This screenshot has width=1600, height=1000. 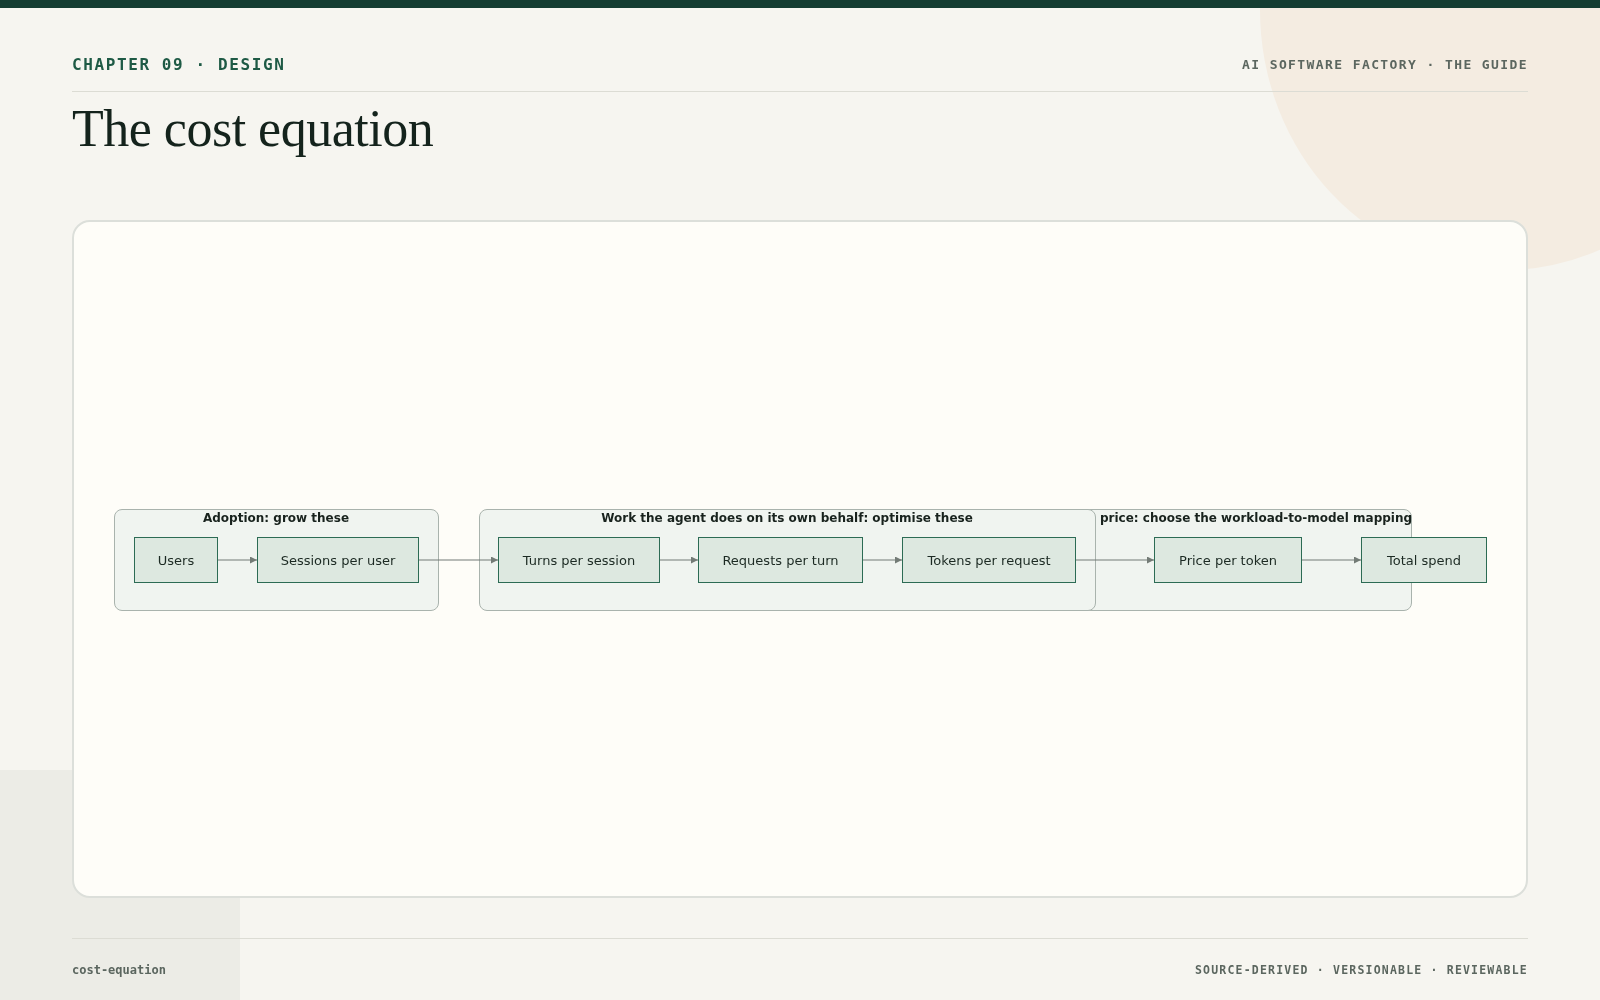 What do you see at coordinates (338, 560) in the screenshot?
I see `diagram-node: Sessions per user` at bounding box center [338, 560].